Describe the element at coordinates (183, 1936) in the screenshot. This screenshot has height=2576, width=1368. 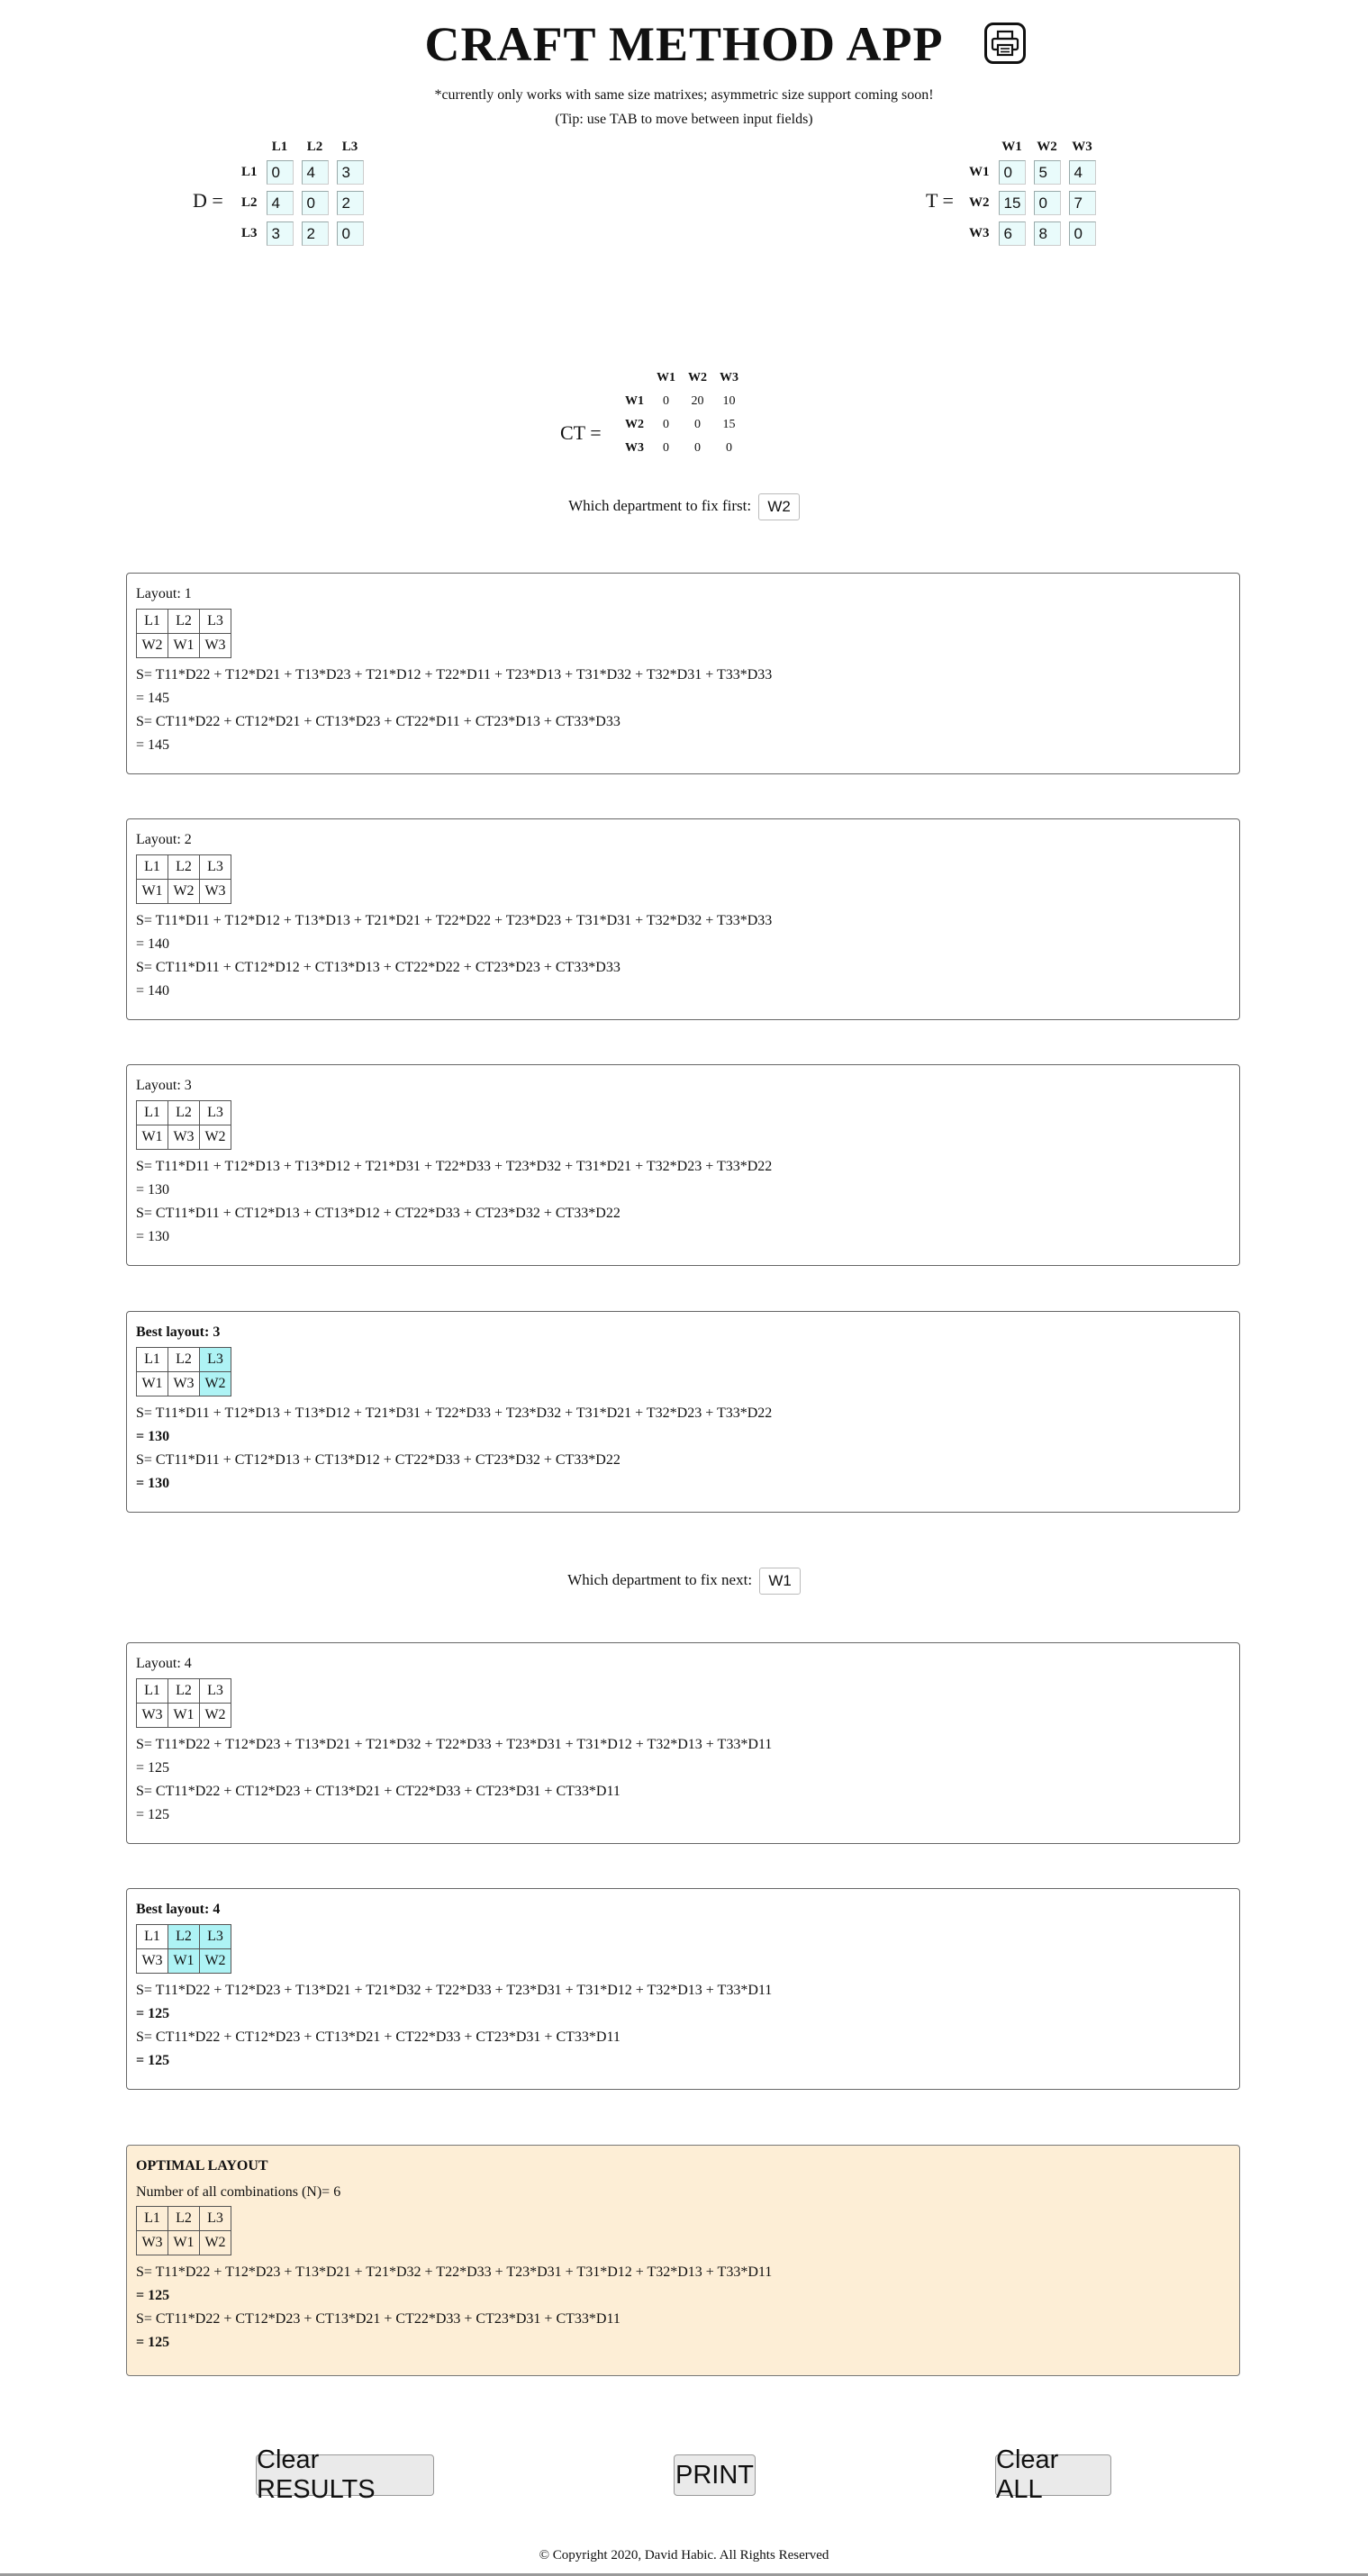
I see `layout-table-row: L1 L2 L3` at that location.